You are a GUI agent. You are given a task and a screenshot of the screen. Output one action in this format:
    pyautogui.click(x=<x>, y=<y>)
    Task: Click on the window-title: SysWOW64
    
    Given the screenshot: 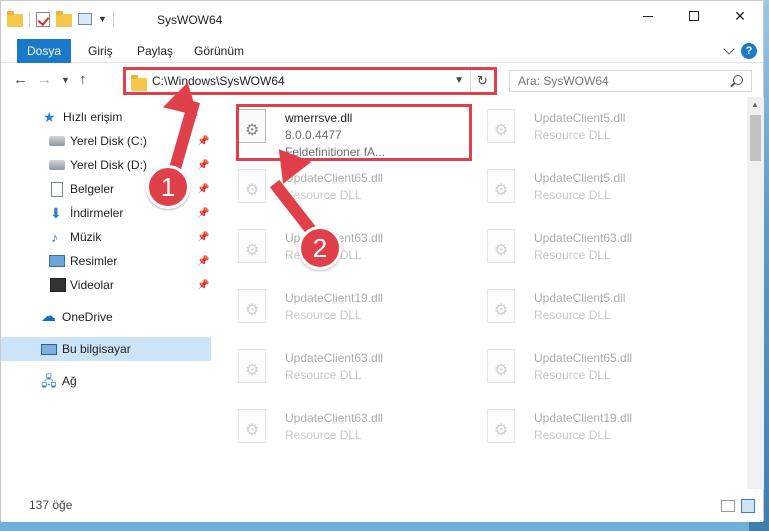 What is the action you would take?
    pyautogui.click(x=190, y=20)
    